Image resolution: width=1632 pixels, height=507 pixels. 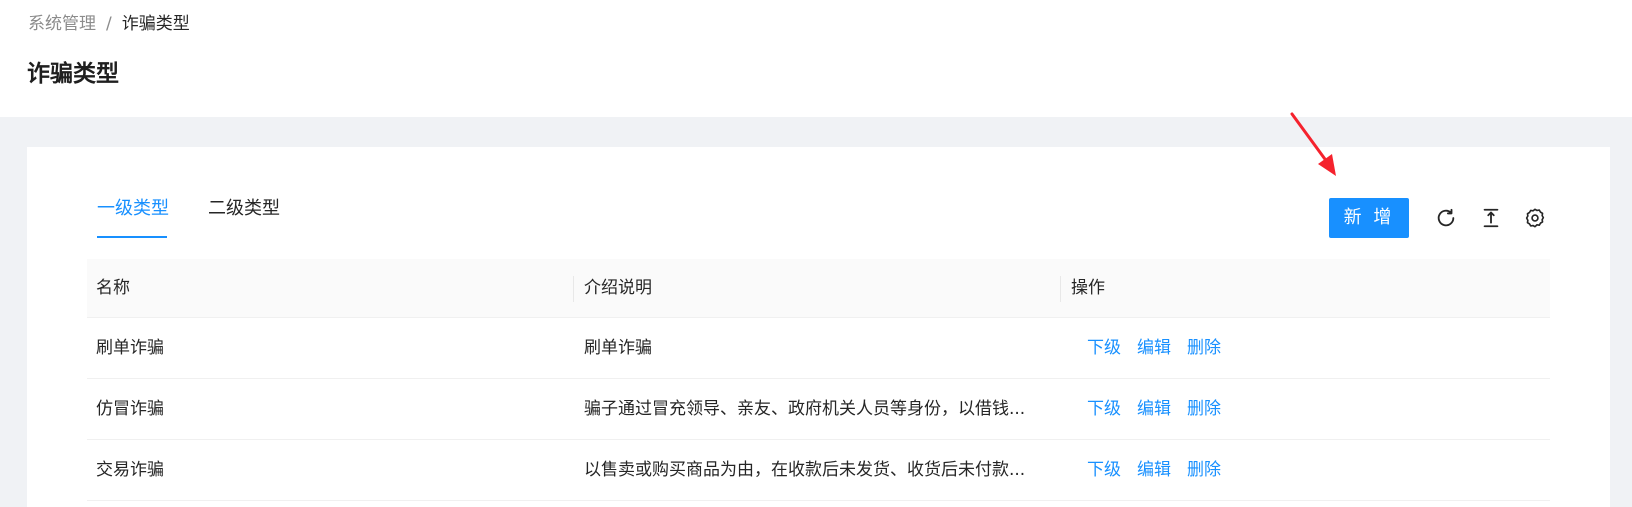 What do you see at coordinates (73, 74) in the screenshot?
I see `page-title: 诈骗类型` at bounding box center [73, 74].